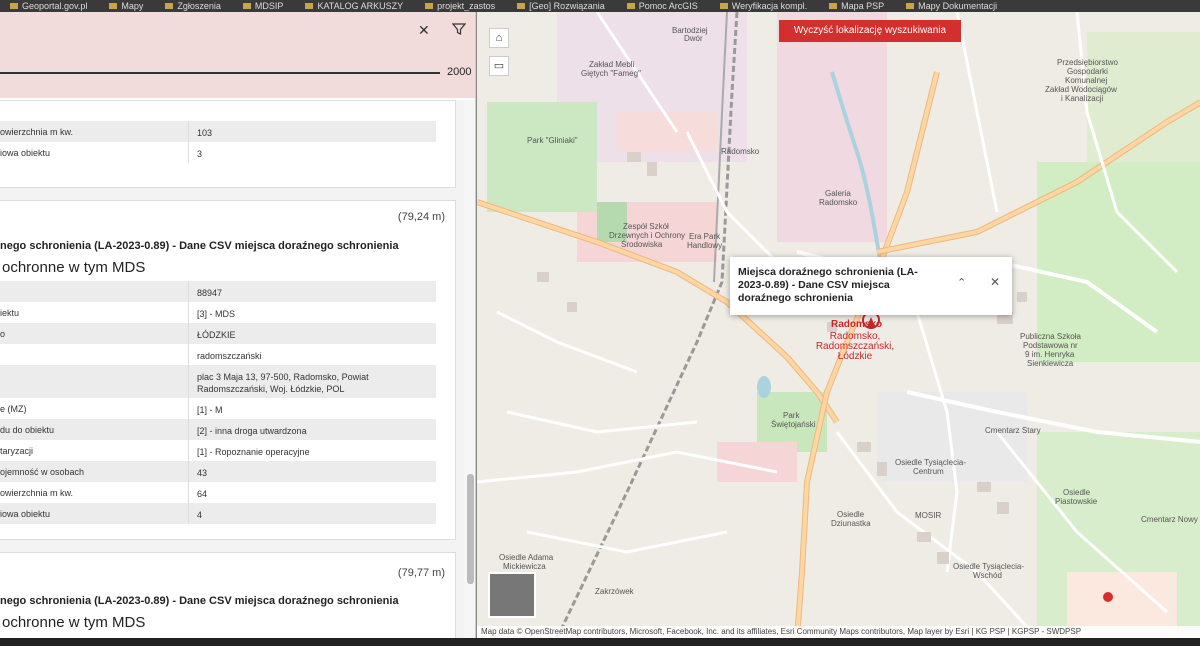 The height and width of the screenshot is (646, 1200). I want to click on map-place-label: Dziunastka, so click(851, 523).